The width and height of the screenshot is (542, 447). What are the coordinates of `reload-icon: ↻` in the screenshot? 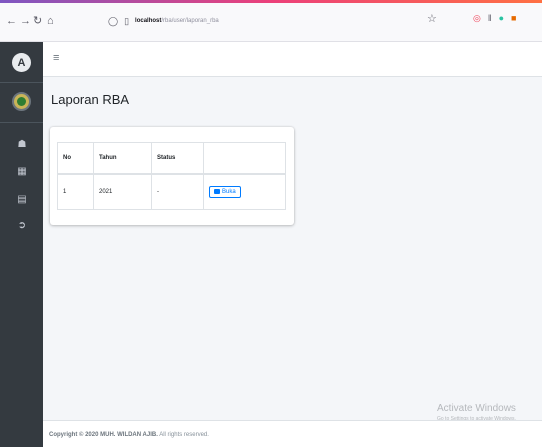 It's located at (37, 21).